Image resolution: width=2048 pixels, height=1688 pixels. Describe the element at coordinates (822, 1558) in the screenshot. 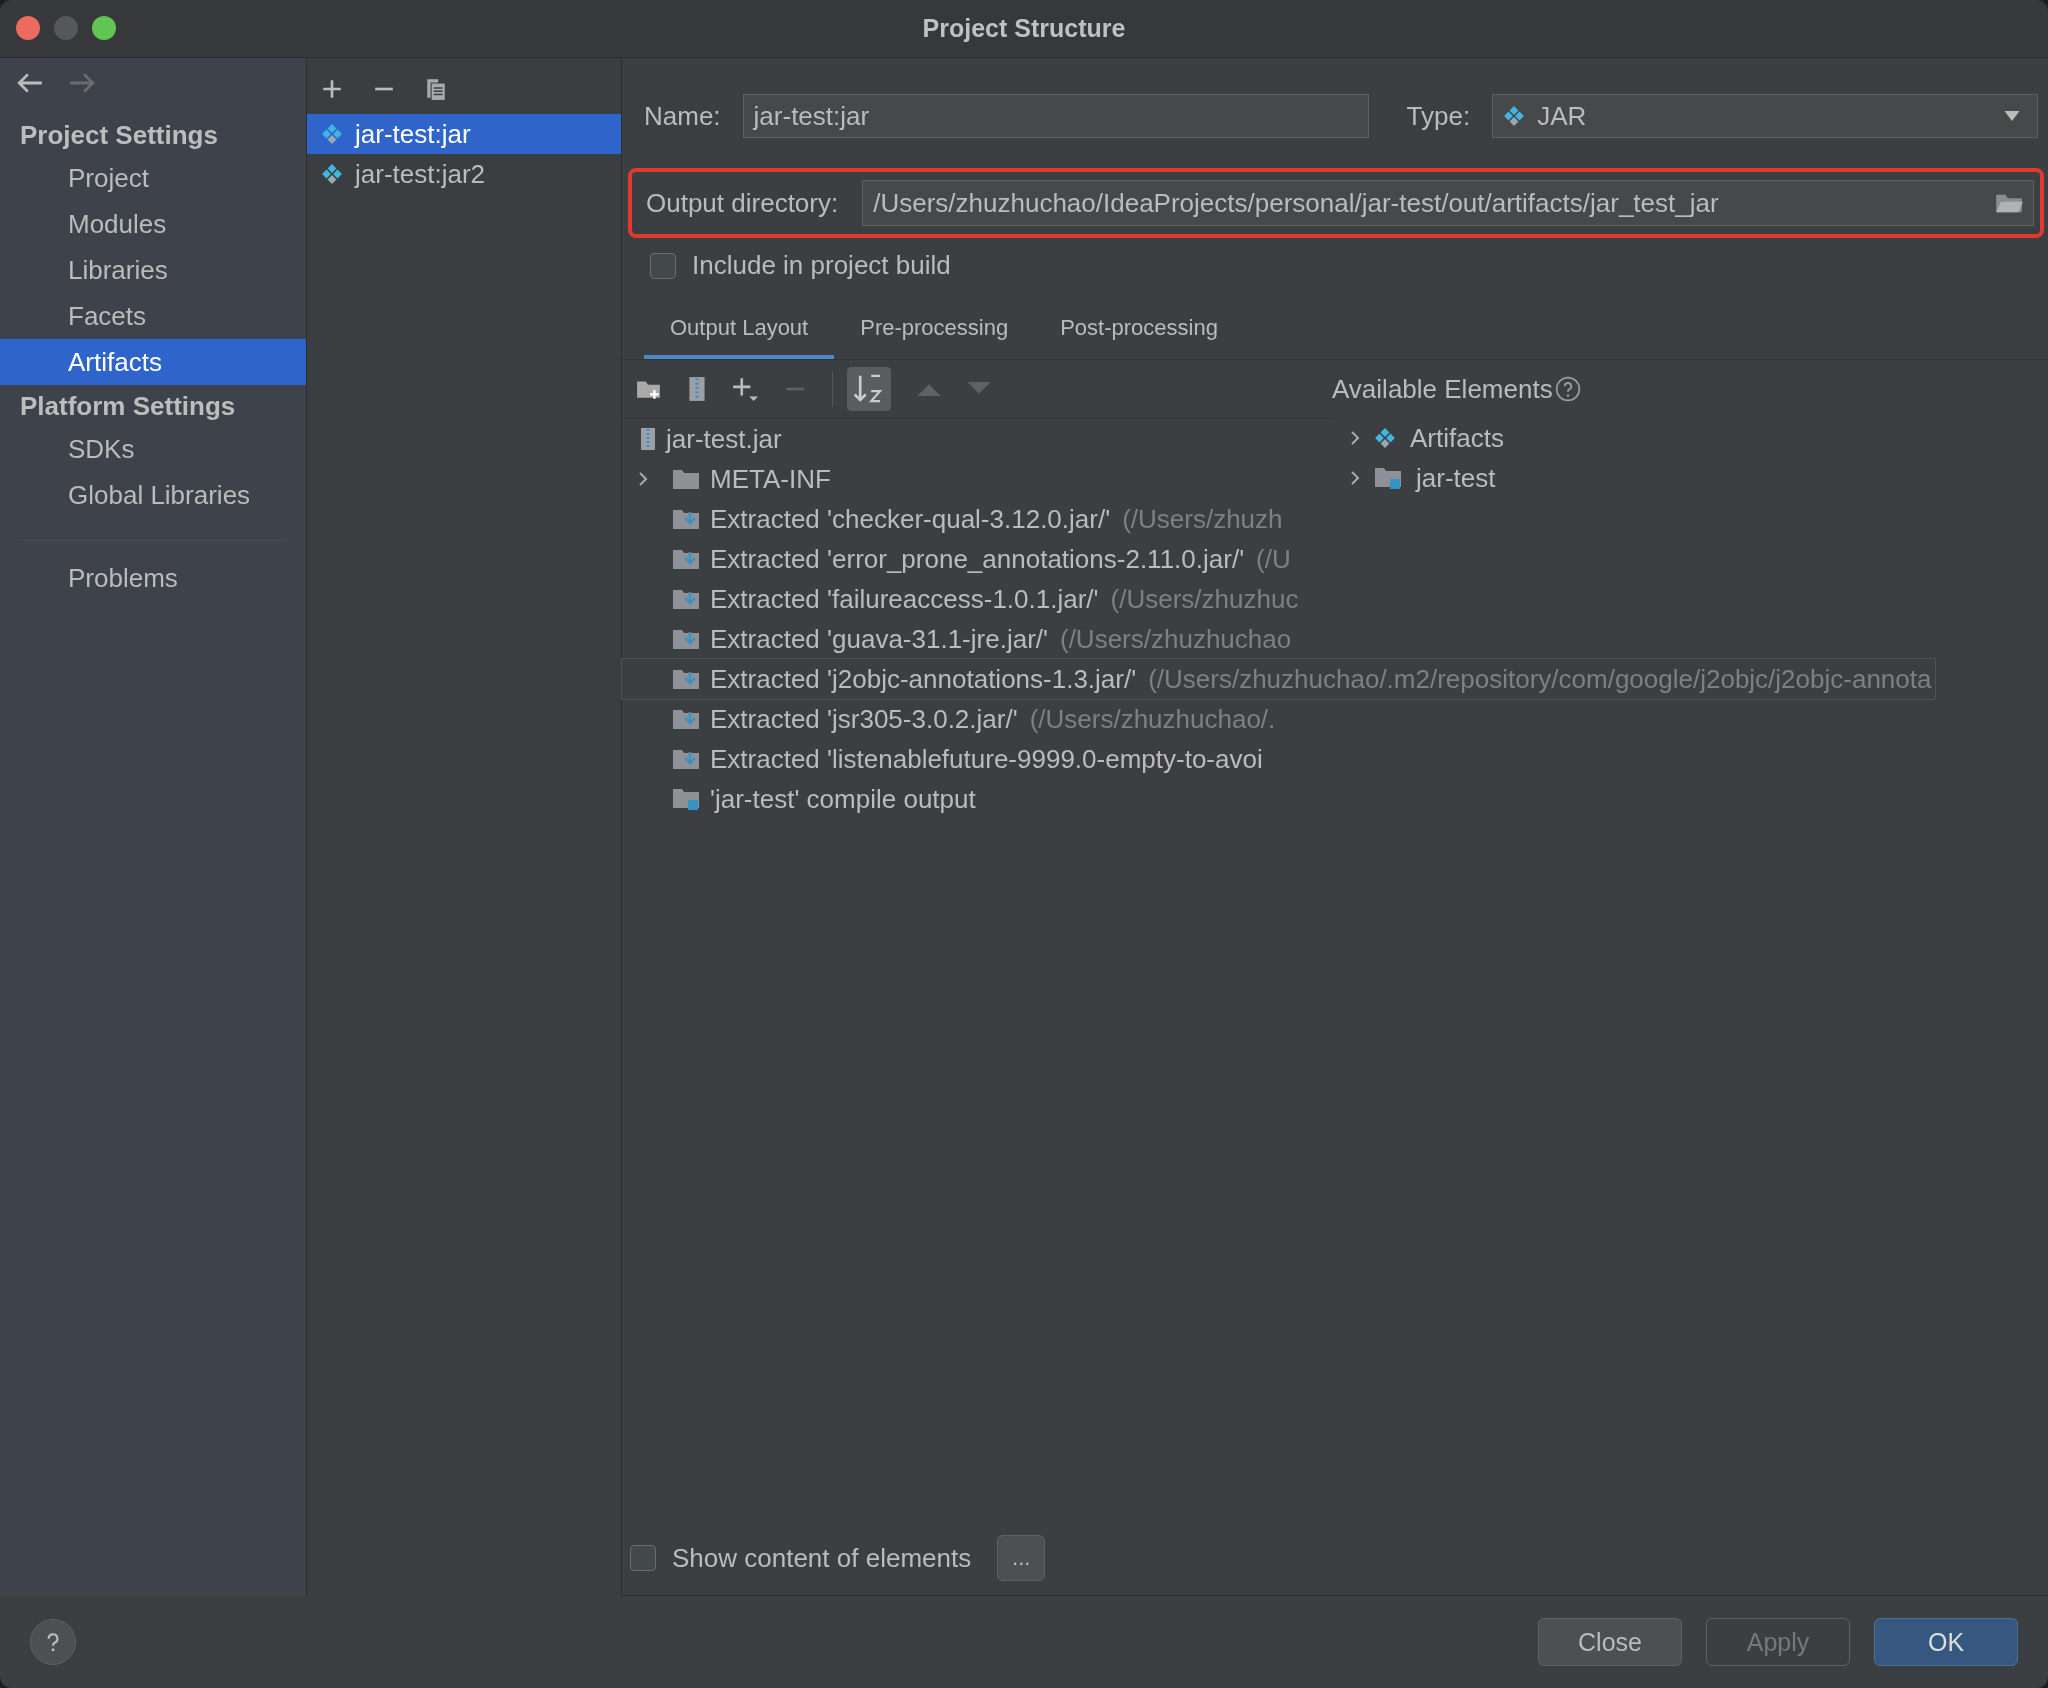

I see `checkbox-label: Show content of elements` at that location.